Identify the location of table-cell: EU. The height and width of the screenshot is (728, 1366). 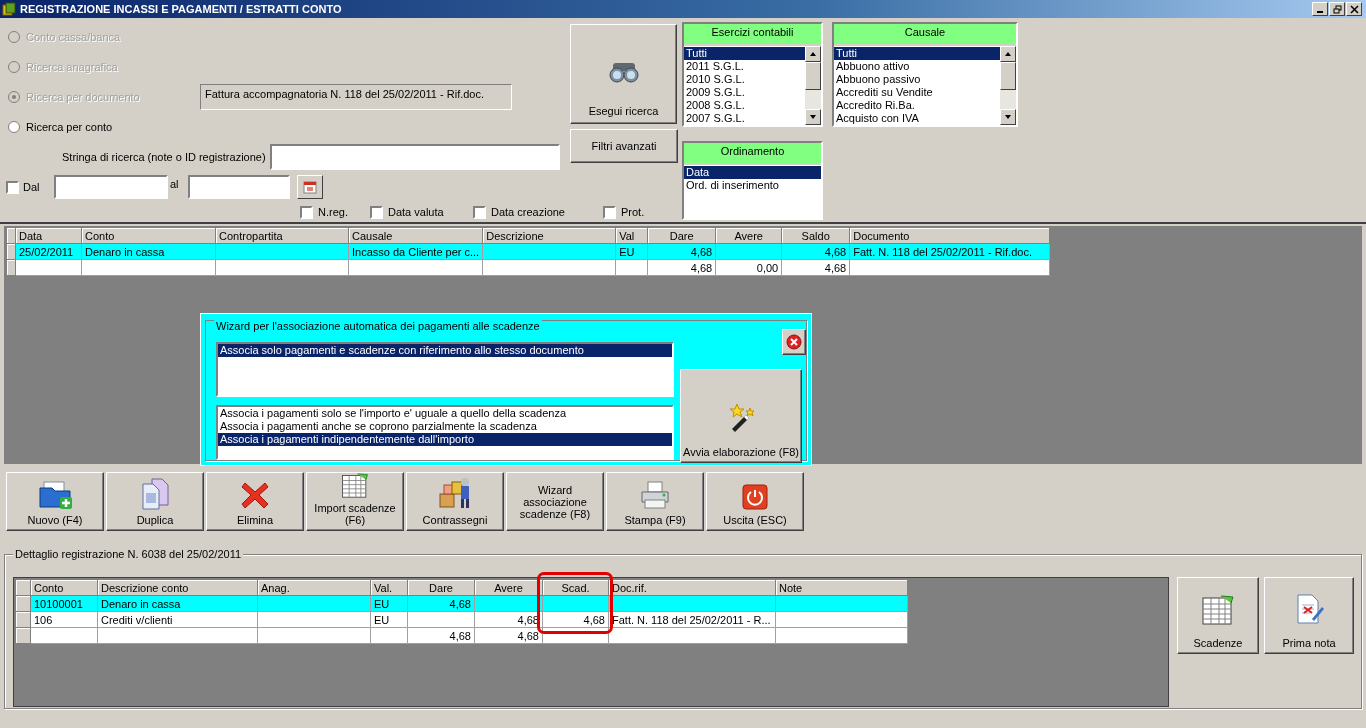
(389, 619).